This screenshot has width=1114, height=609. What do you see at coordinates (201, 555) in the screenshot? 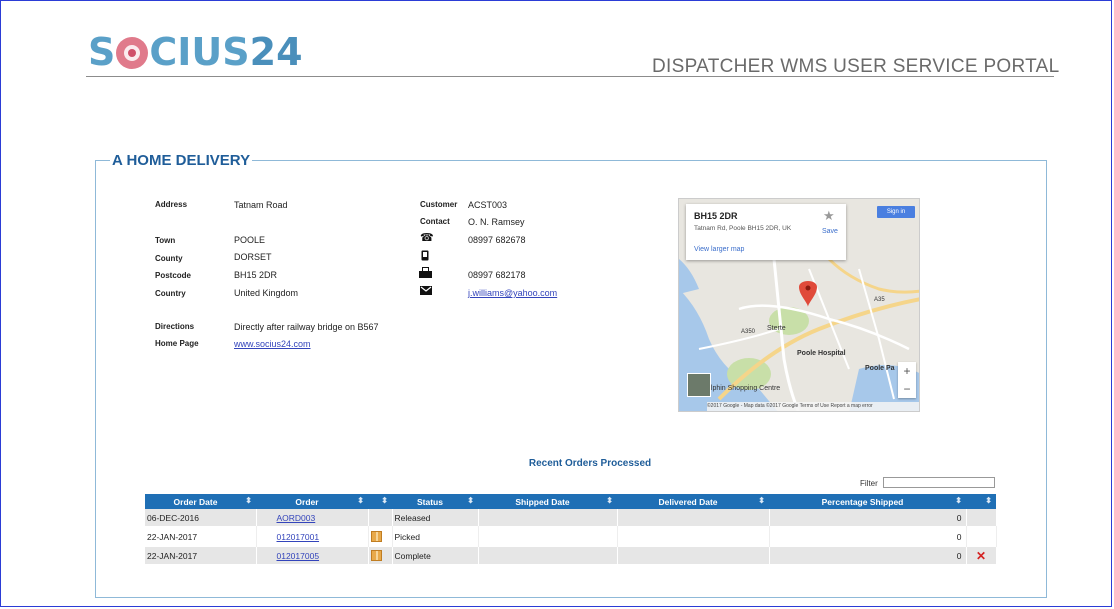
I see `cell-order-date: 22-JAN-2017` at bounding box center [201, 555].